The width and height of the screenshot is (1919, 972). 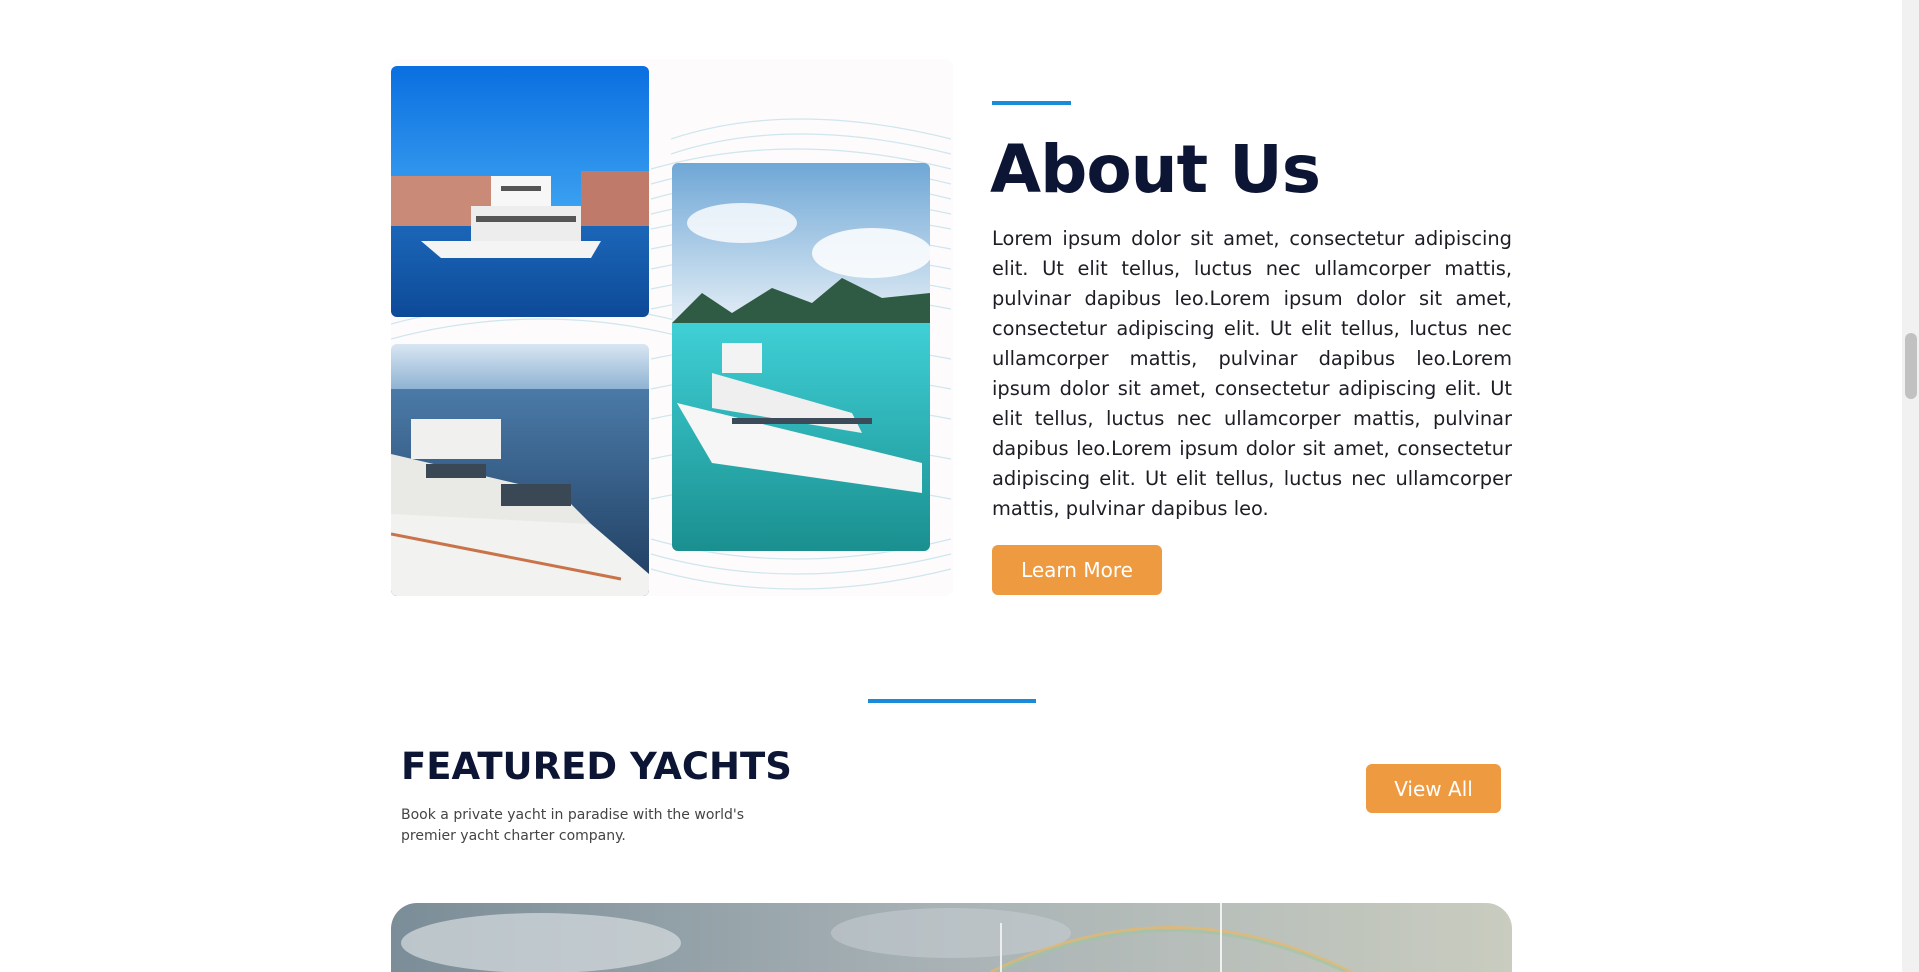 I want to click on superyacht-island-image, so click(x=801, y=357).